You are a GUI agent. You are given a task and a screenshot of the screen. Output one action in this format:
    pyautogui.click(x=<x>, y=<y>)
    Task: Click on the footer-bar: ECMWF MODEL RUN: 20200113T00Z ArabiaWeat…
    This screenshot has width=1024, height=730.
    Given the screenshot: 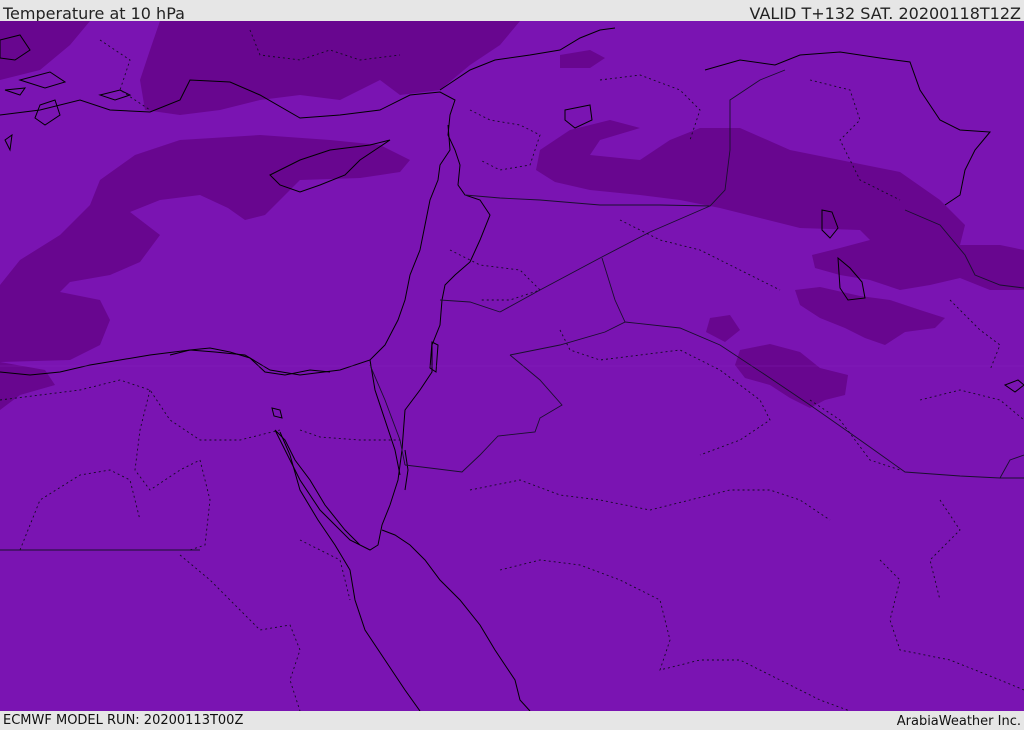 What is the action you would take?
    pyautogui.click(x=512, y=720)
    